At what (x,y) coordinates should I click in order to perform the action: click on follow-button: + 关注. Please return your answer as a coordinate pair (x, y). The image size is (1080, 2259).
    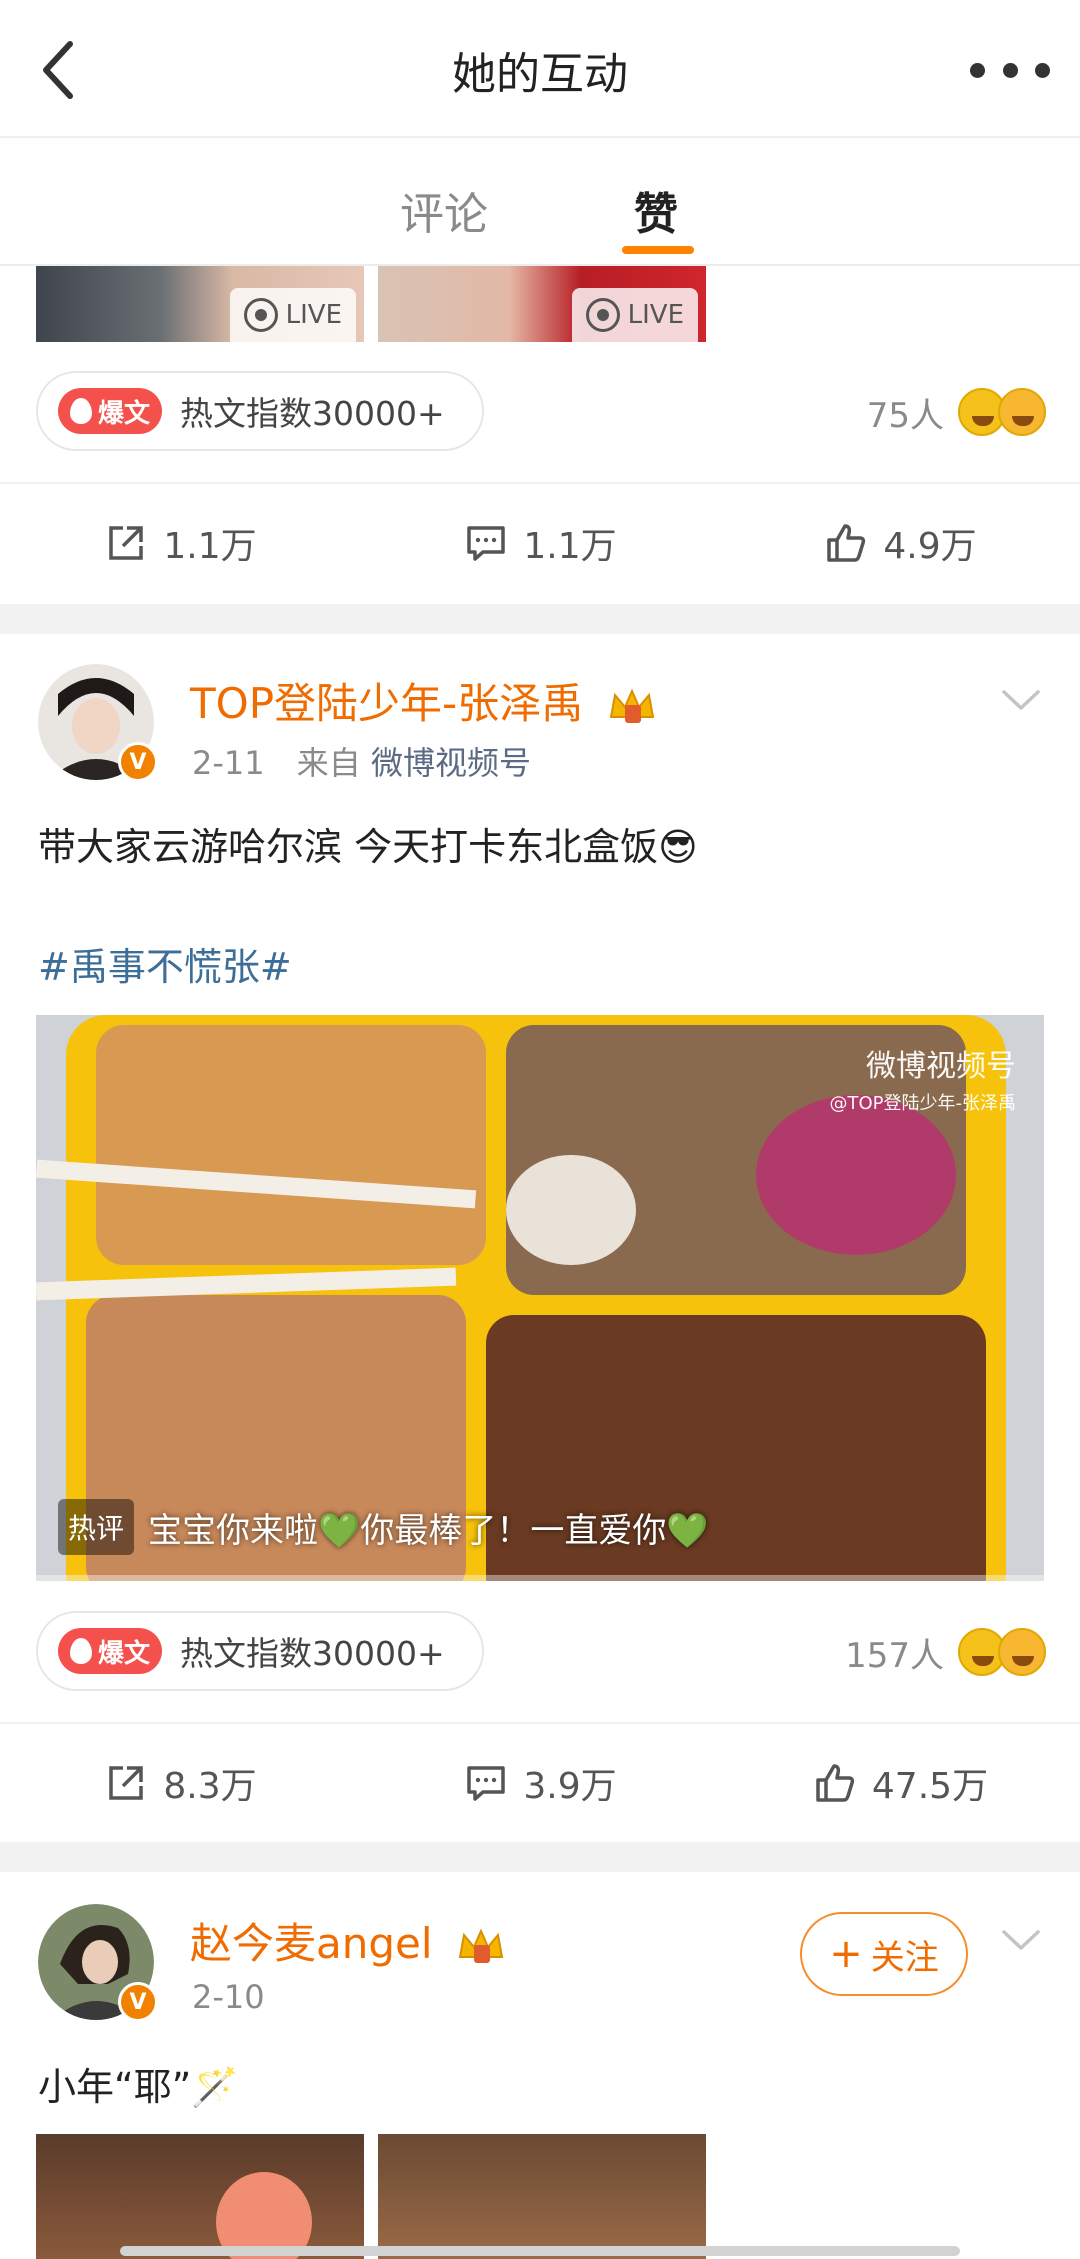
    Looking at the image, I should click on (884, 1954).